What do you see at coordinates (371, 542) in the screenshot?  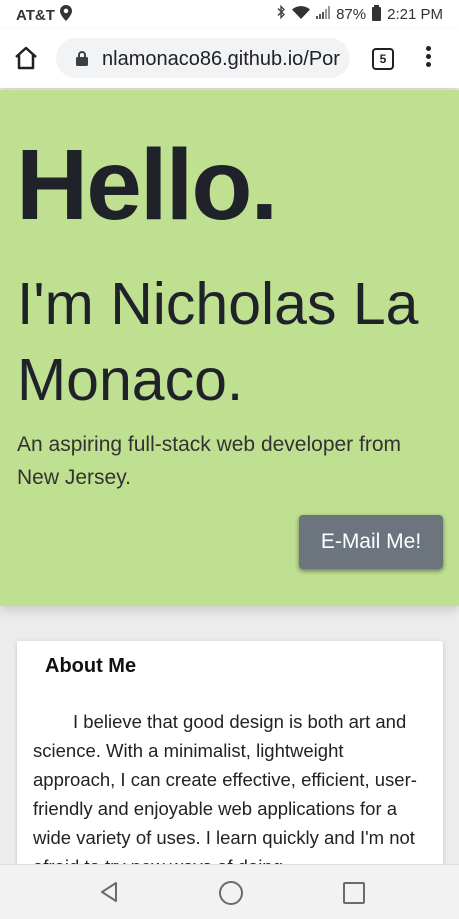 I see `email-me-button: E-Mail Me!` at bounding box center [371, 542].